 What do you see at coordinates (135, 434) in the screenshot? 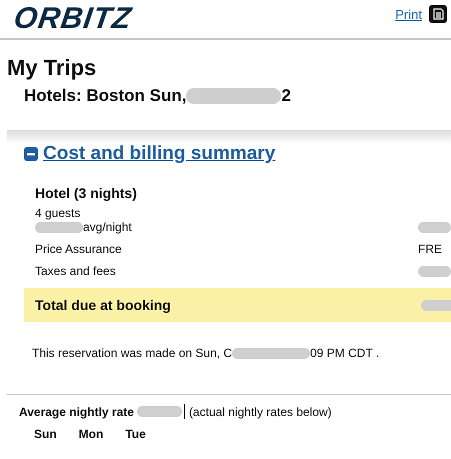
I see `day-header: Tue` at bounding box center [135, 434].